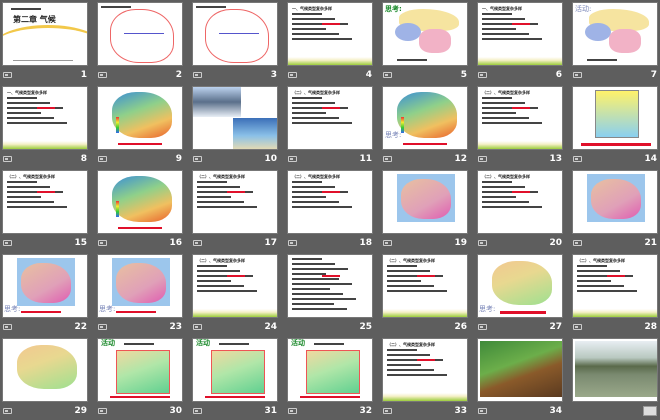  What do you see at coordinates (330, 370) in the screenshot?
I see `slide-thumbnail-32: 活动` at bounding box center [330, 370].